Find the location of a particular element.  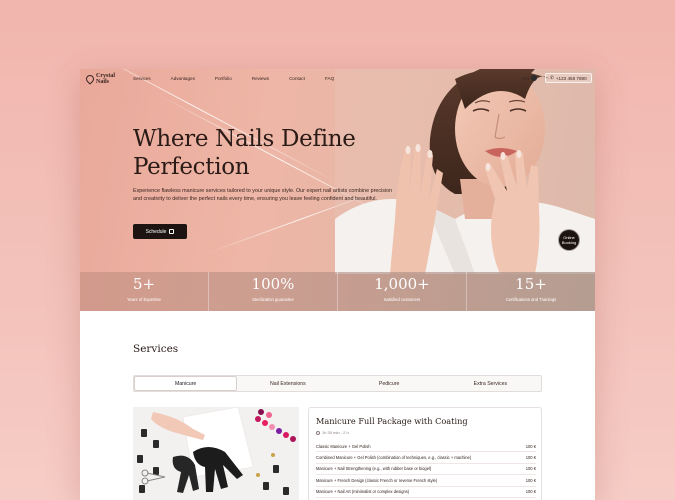

manicure-photo is located at coordinates (216, 453).